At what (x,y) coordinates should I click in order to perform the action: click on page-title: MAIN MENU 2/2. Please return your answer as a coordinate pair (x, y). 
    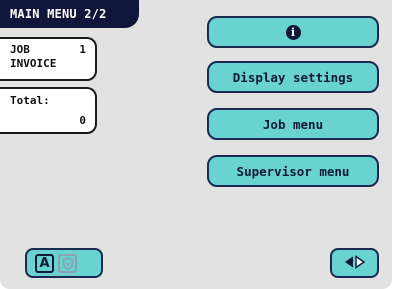
    Looking at the image, I should click on (69, 14).